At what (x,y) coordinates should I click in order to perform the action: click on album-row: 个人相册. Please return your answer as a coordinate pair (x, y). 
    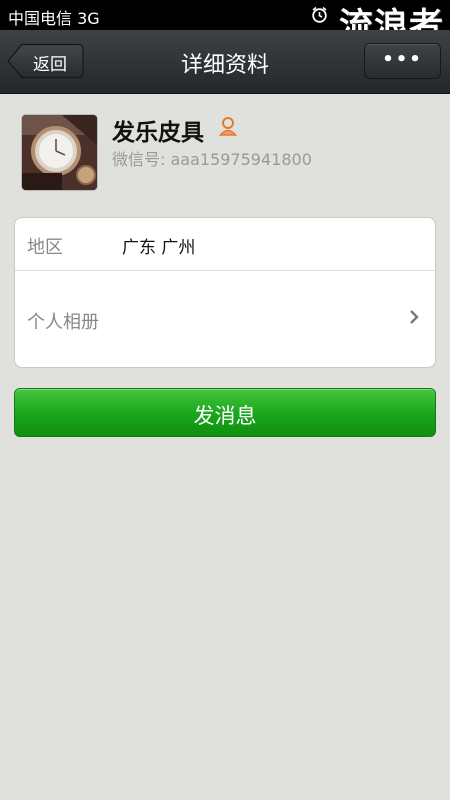
    Looking at the image, I should click on (225, 319).